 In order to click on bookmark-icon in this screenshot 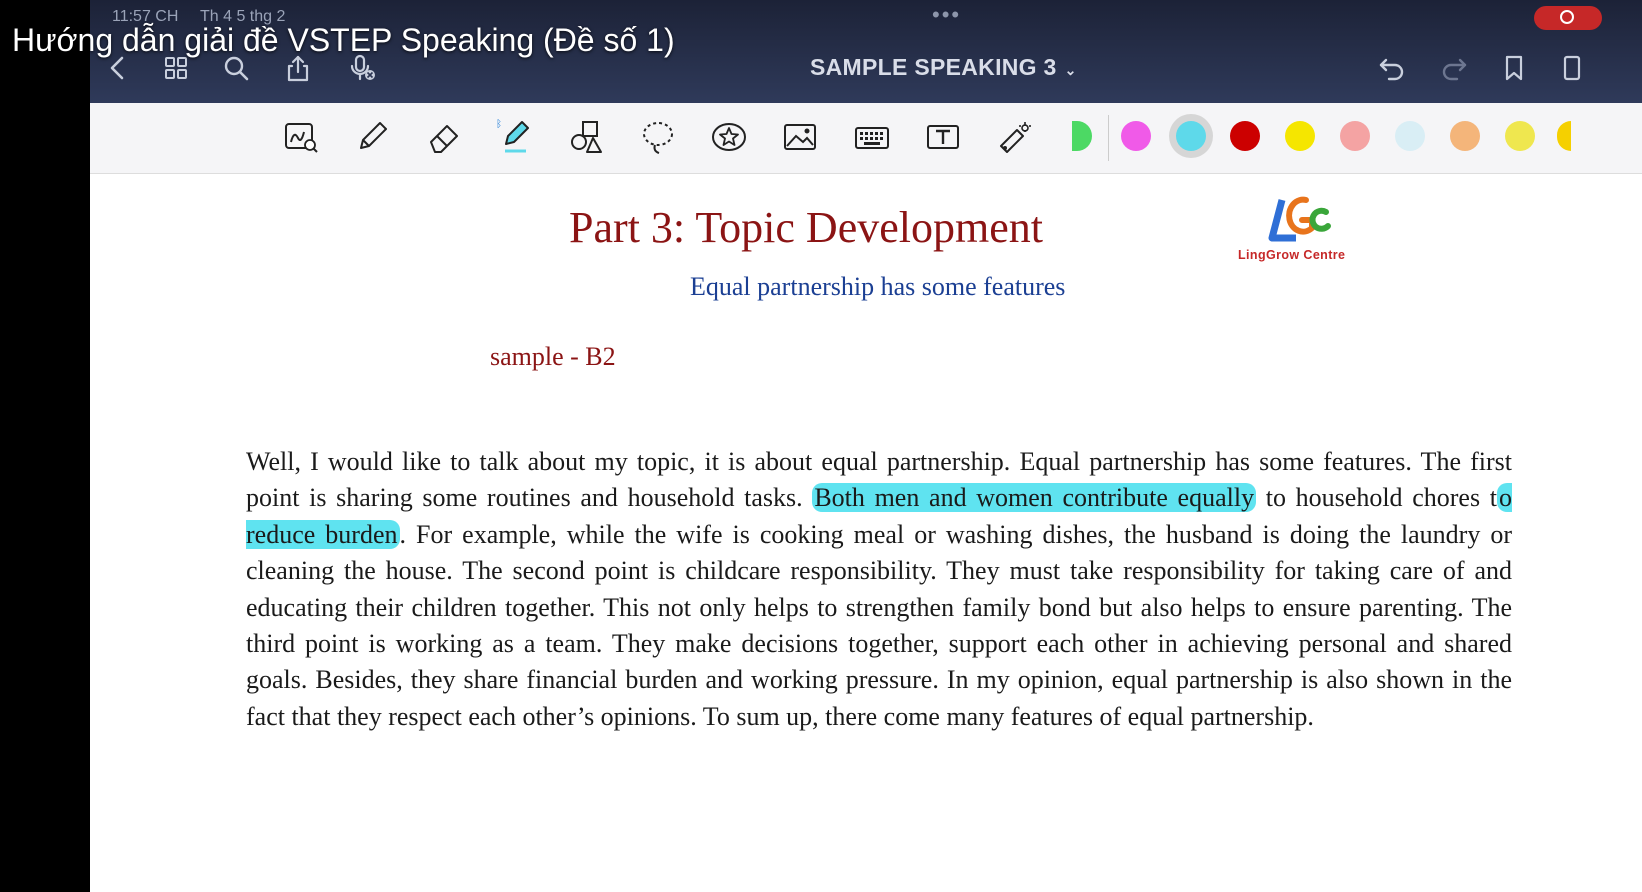, I will do `click(1514, 68)`.